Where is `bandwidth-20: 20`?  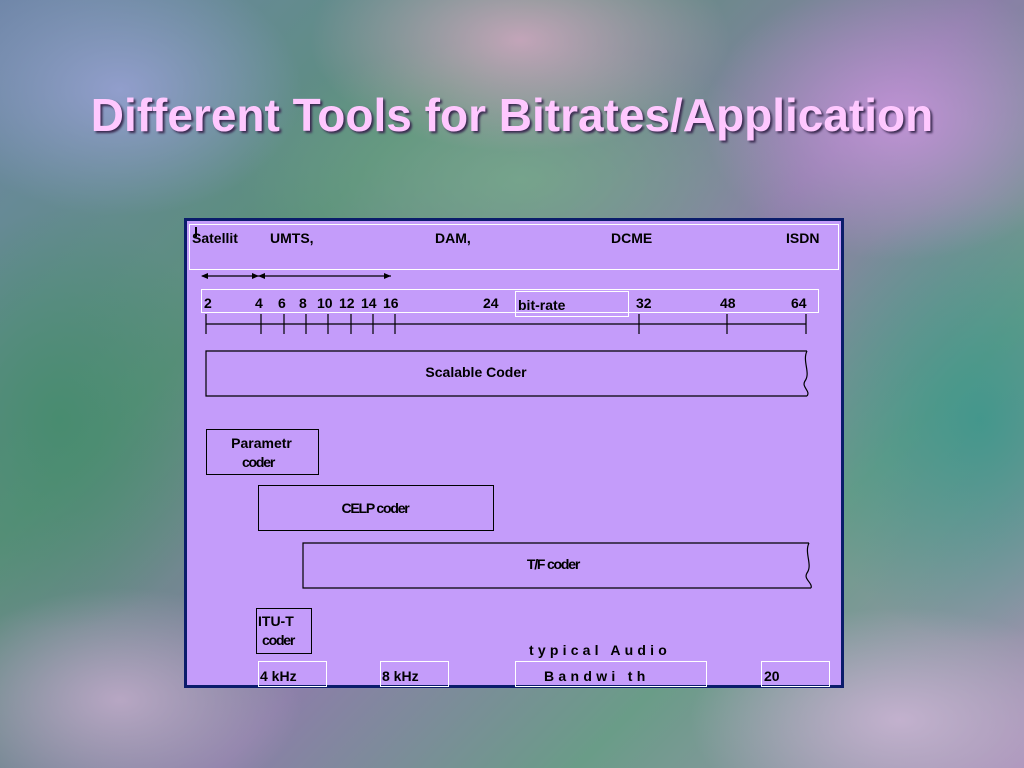 bandwidth-20: 20 is located at coordinates (772, 676).